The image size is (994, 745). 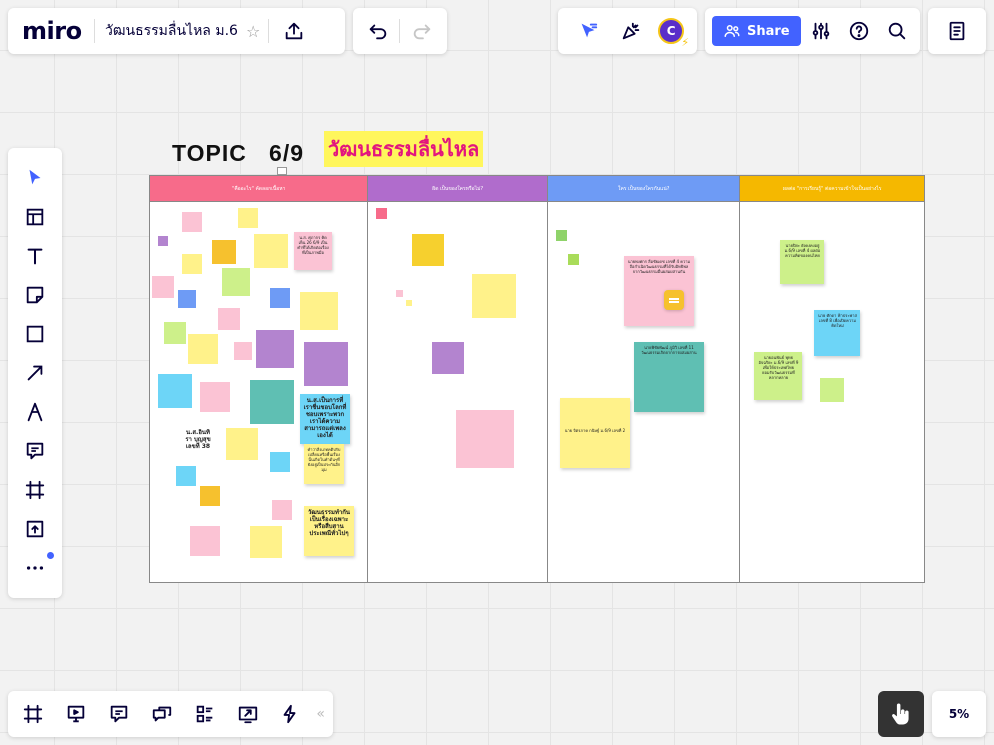 I want to click on pen-icon, so click(x=35, y=412).